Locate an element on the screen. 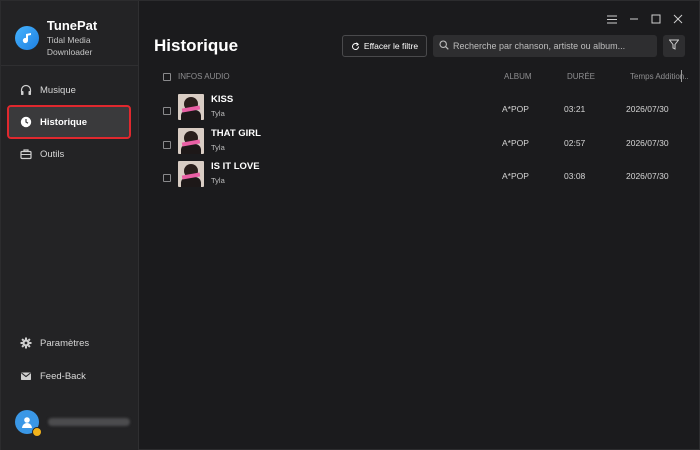 This screenshot has width=700, height=450. maximize-icon is located at coordinates (656, 19).